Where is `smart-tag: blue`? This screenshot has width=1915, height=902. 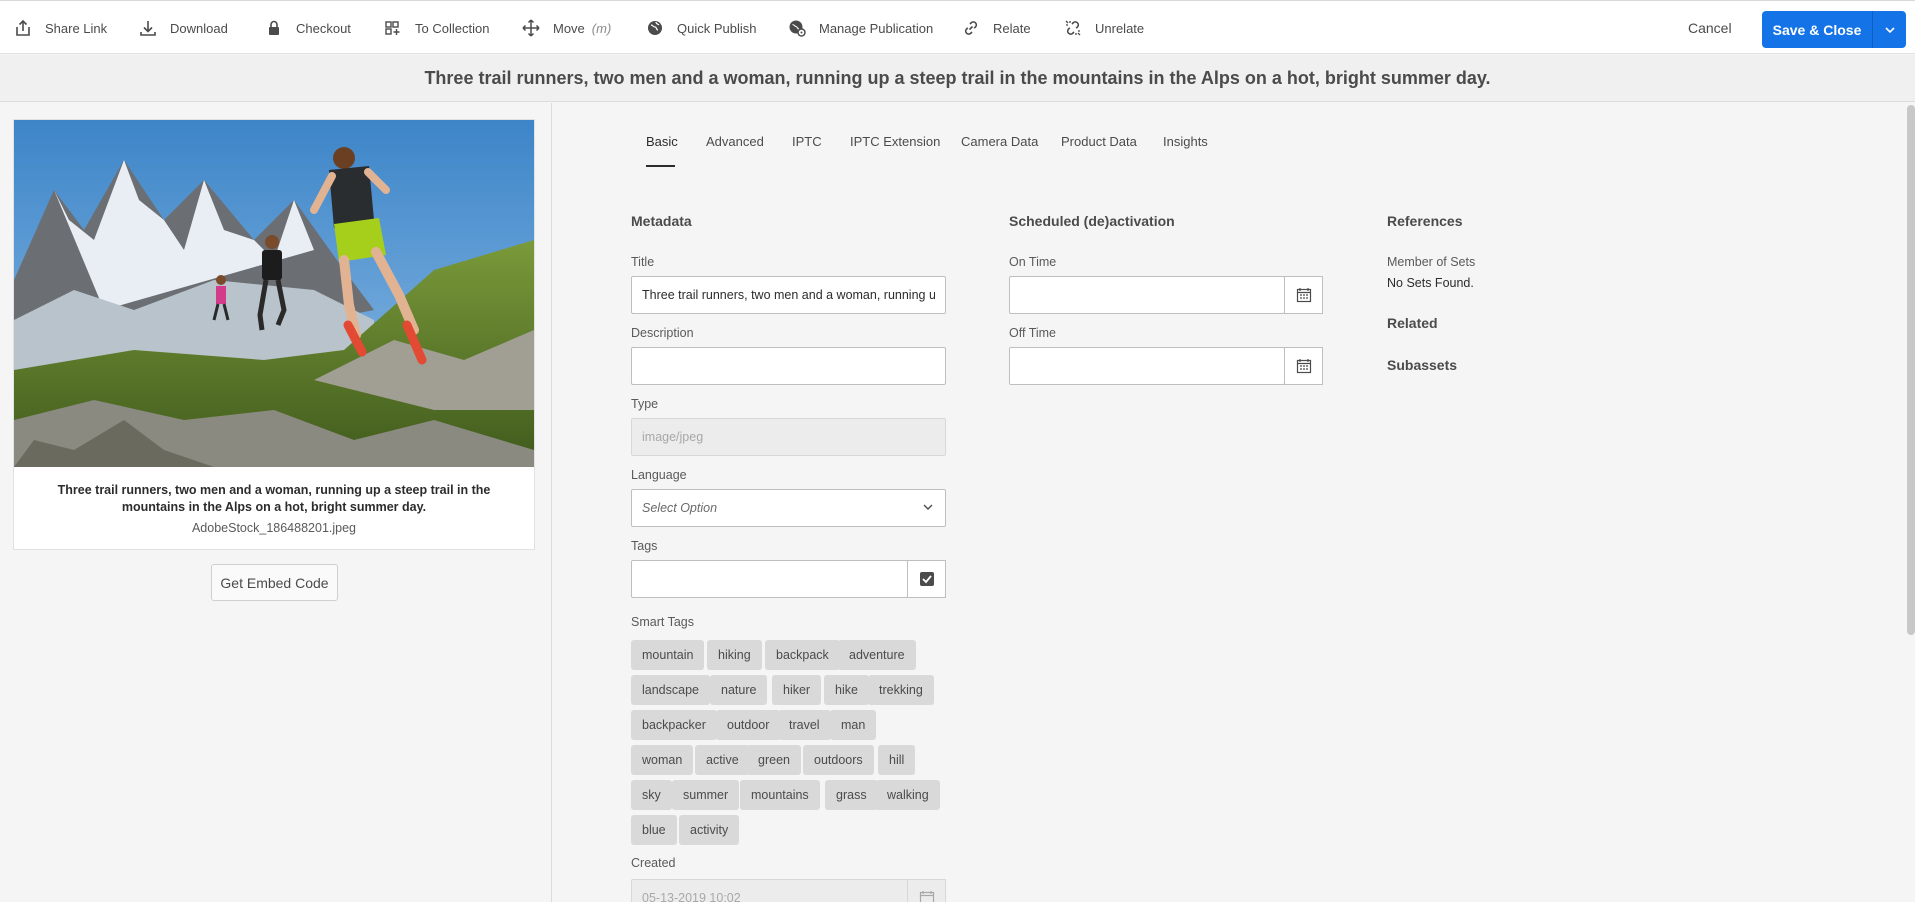 smart-tag: blue is located at coordinates (654, 830).